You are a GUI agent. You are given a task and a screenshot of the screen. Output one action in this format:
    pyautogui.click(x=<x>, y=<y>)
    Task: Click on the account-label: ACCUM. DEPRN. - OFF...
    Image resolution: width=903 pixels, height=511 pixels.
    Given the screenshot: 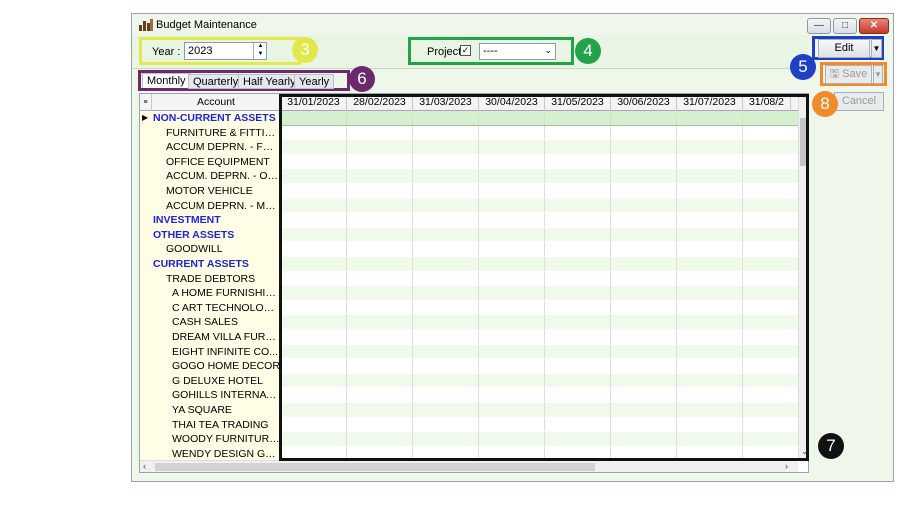 What is the action you would take?
    pyautogui.click(x=216, y=176)
    